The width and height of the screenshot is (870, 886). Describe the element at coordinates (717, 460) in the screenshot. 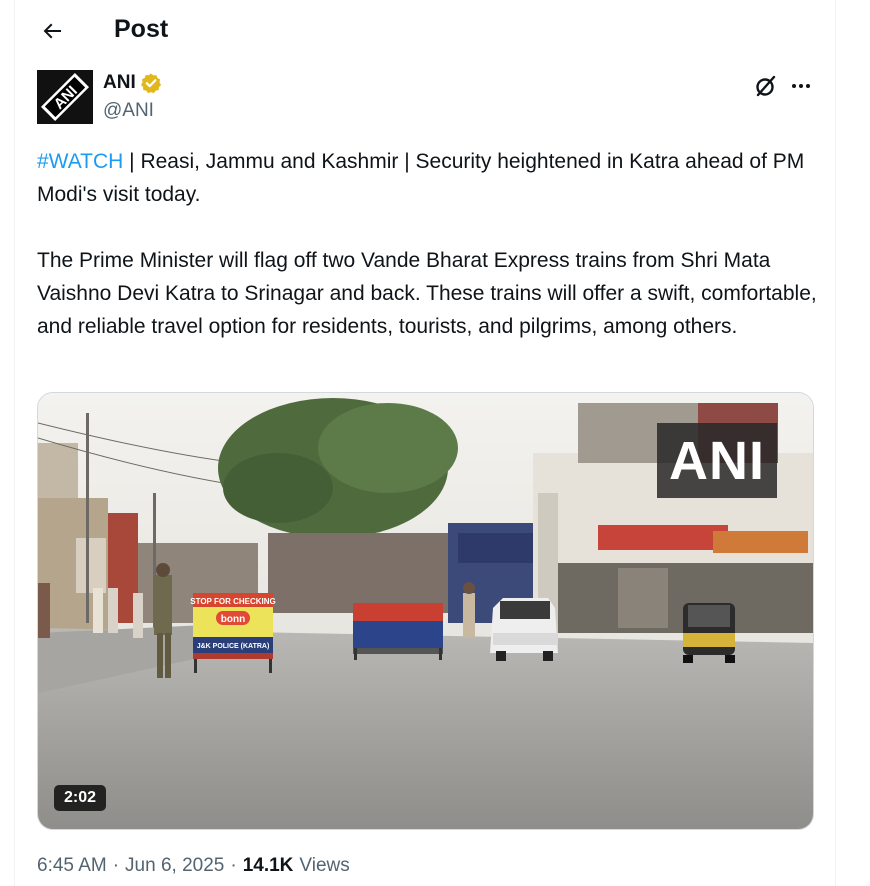

I see `ani-watermark: ANI` at that location.